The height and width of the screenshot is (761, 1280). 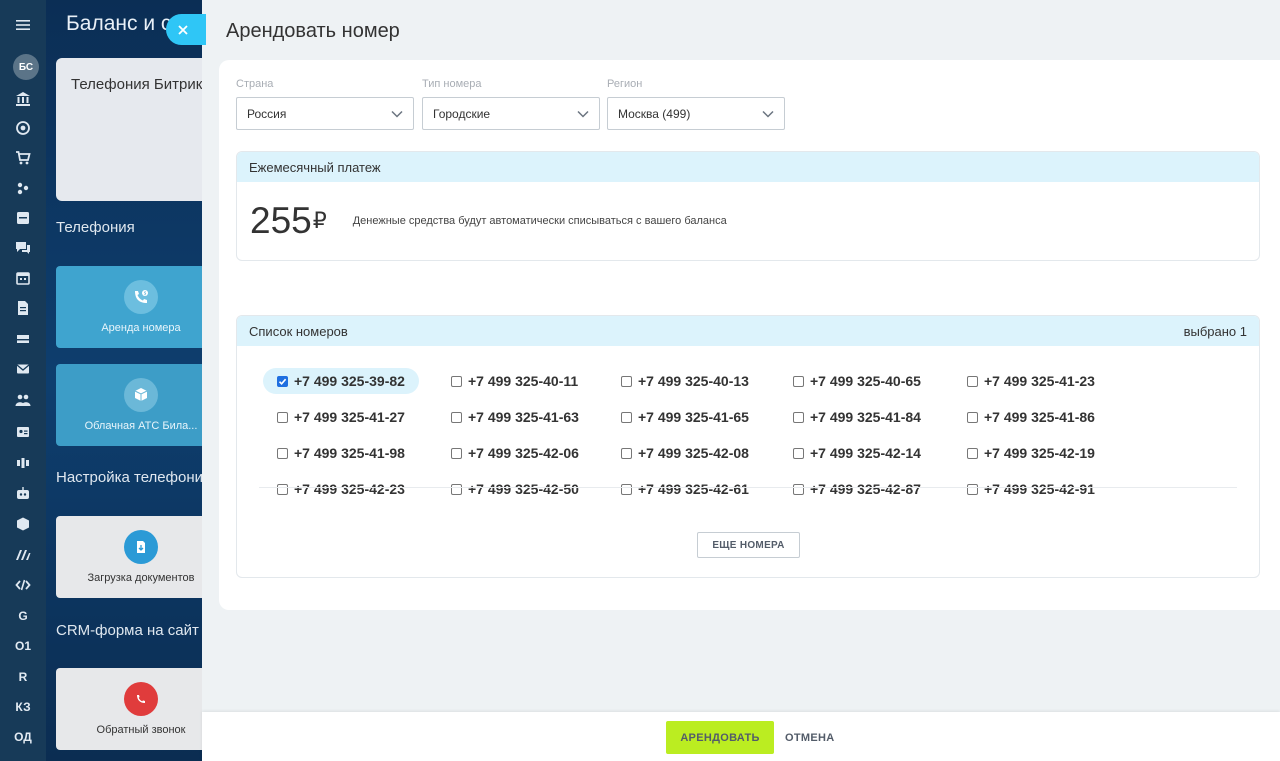 I want to click on sidebar-text-o1: O1, so click(x=23, y=646).